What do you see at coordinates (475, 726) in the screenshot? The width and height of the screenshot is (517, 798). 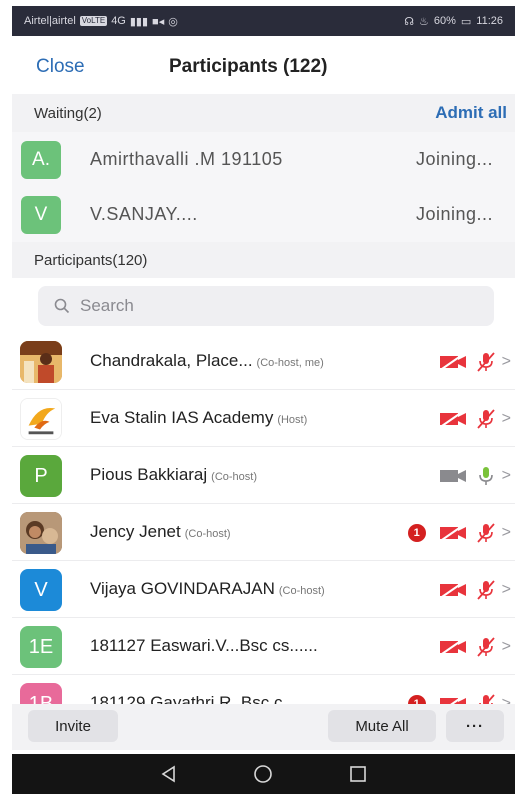 I see `more-options-button: ···` at bounding box center [475, 726].